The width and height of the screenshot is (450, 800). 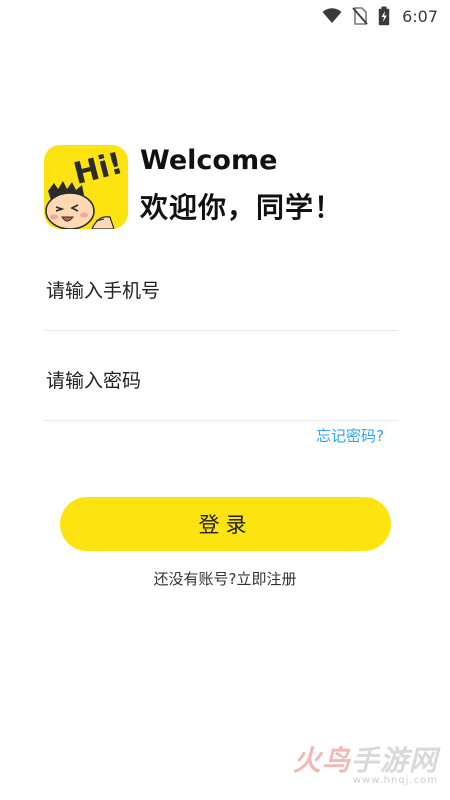 I want to click on phone-input, so click(x=222, y=291).